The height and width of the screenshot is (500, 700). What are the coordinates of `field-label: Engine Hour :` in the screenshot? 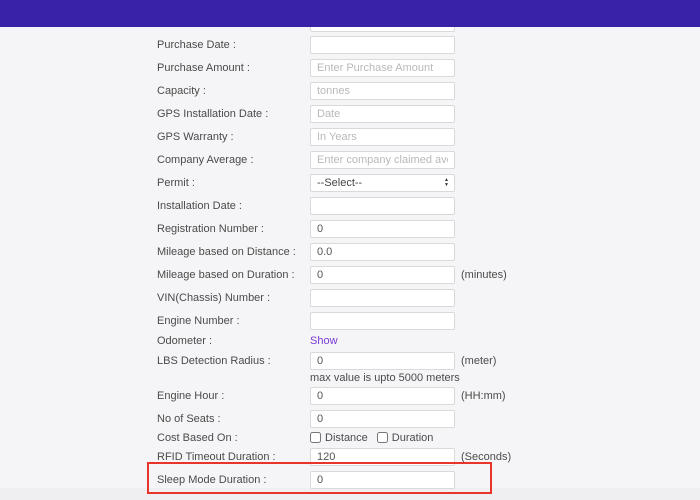 It's located at (191, 395).